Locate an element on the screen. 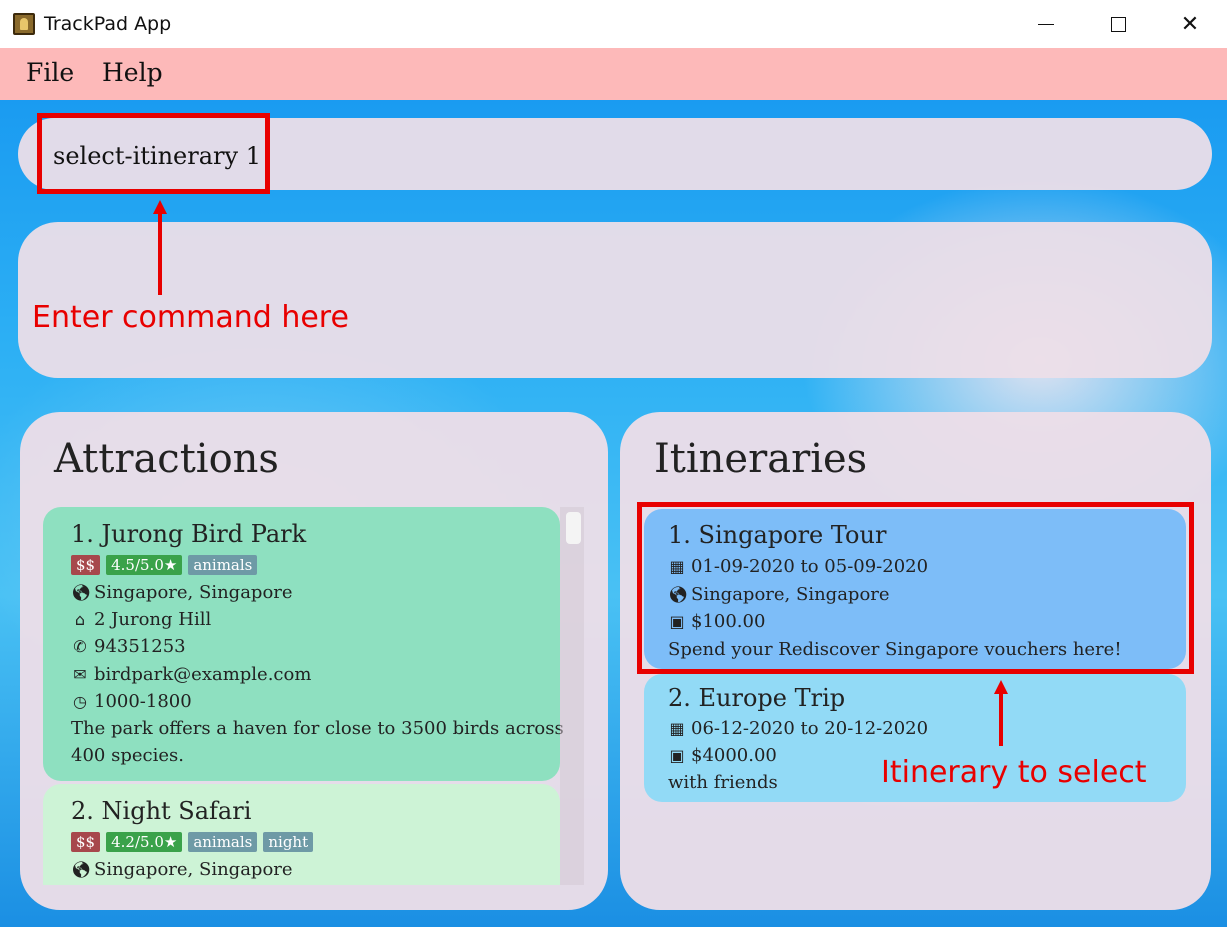 This screenshot has height=927, width=1227. calendar-icon: ▦ is located at coordinates (677, 728).